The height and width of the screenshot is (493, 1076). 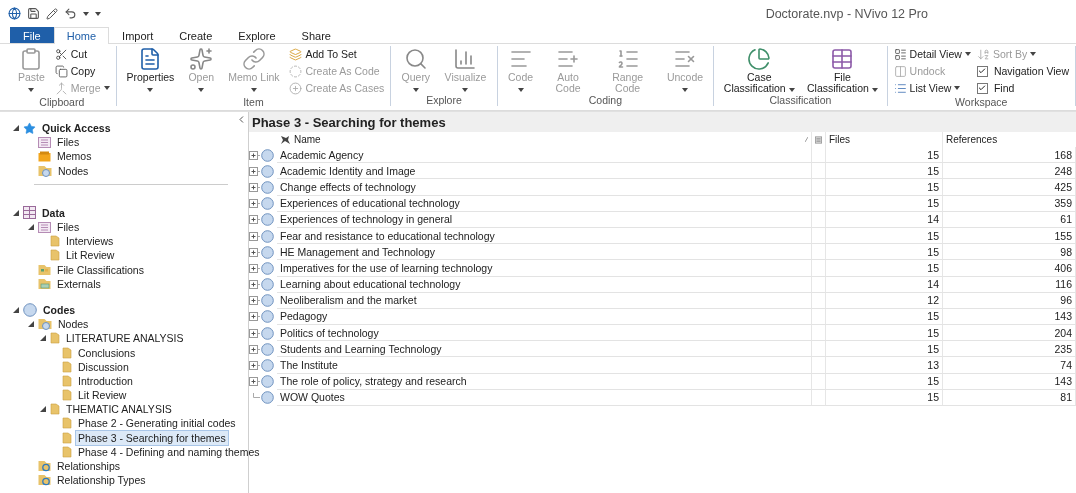 I want to click on table-cell: Academic Agency, so click(x=544, y=155).